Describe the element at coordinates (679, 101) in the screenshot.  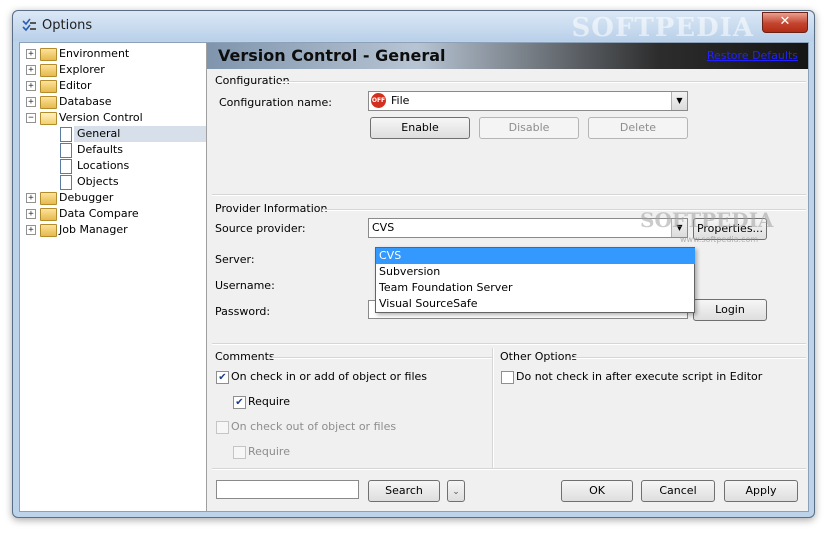
I see `chevron-down-icon: ▼` at that location.